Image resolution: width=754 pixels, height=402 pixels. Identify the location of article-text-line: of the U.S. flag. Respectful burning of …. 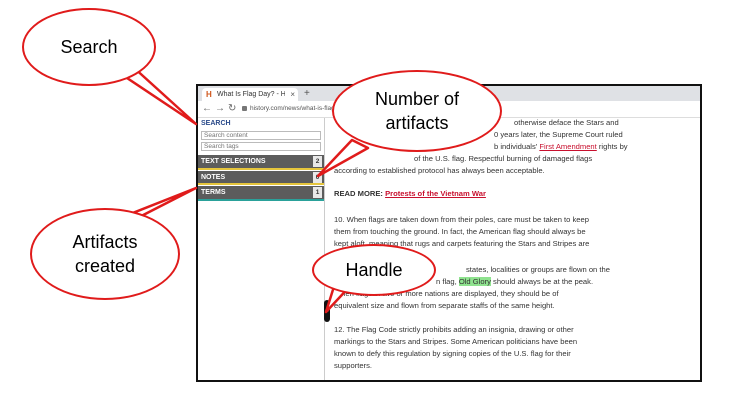
(503, 158).